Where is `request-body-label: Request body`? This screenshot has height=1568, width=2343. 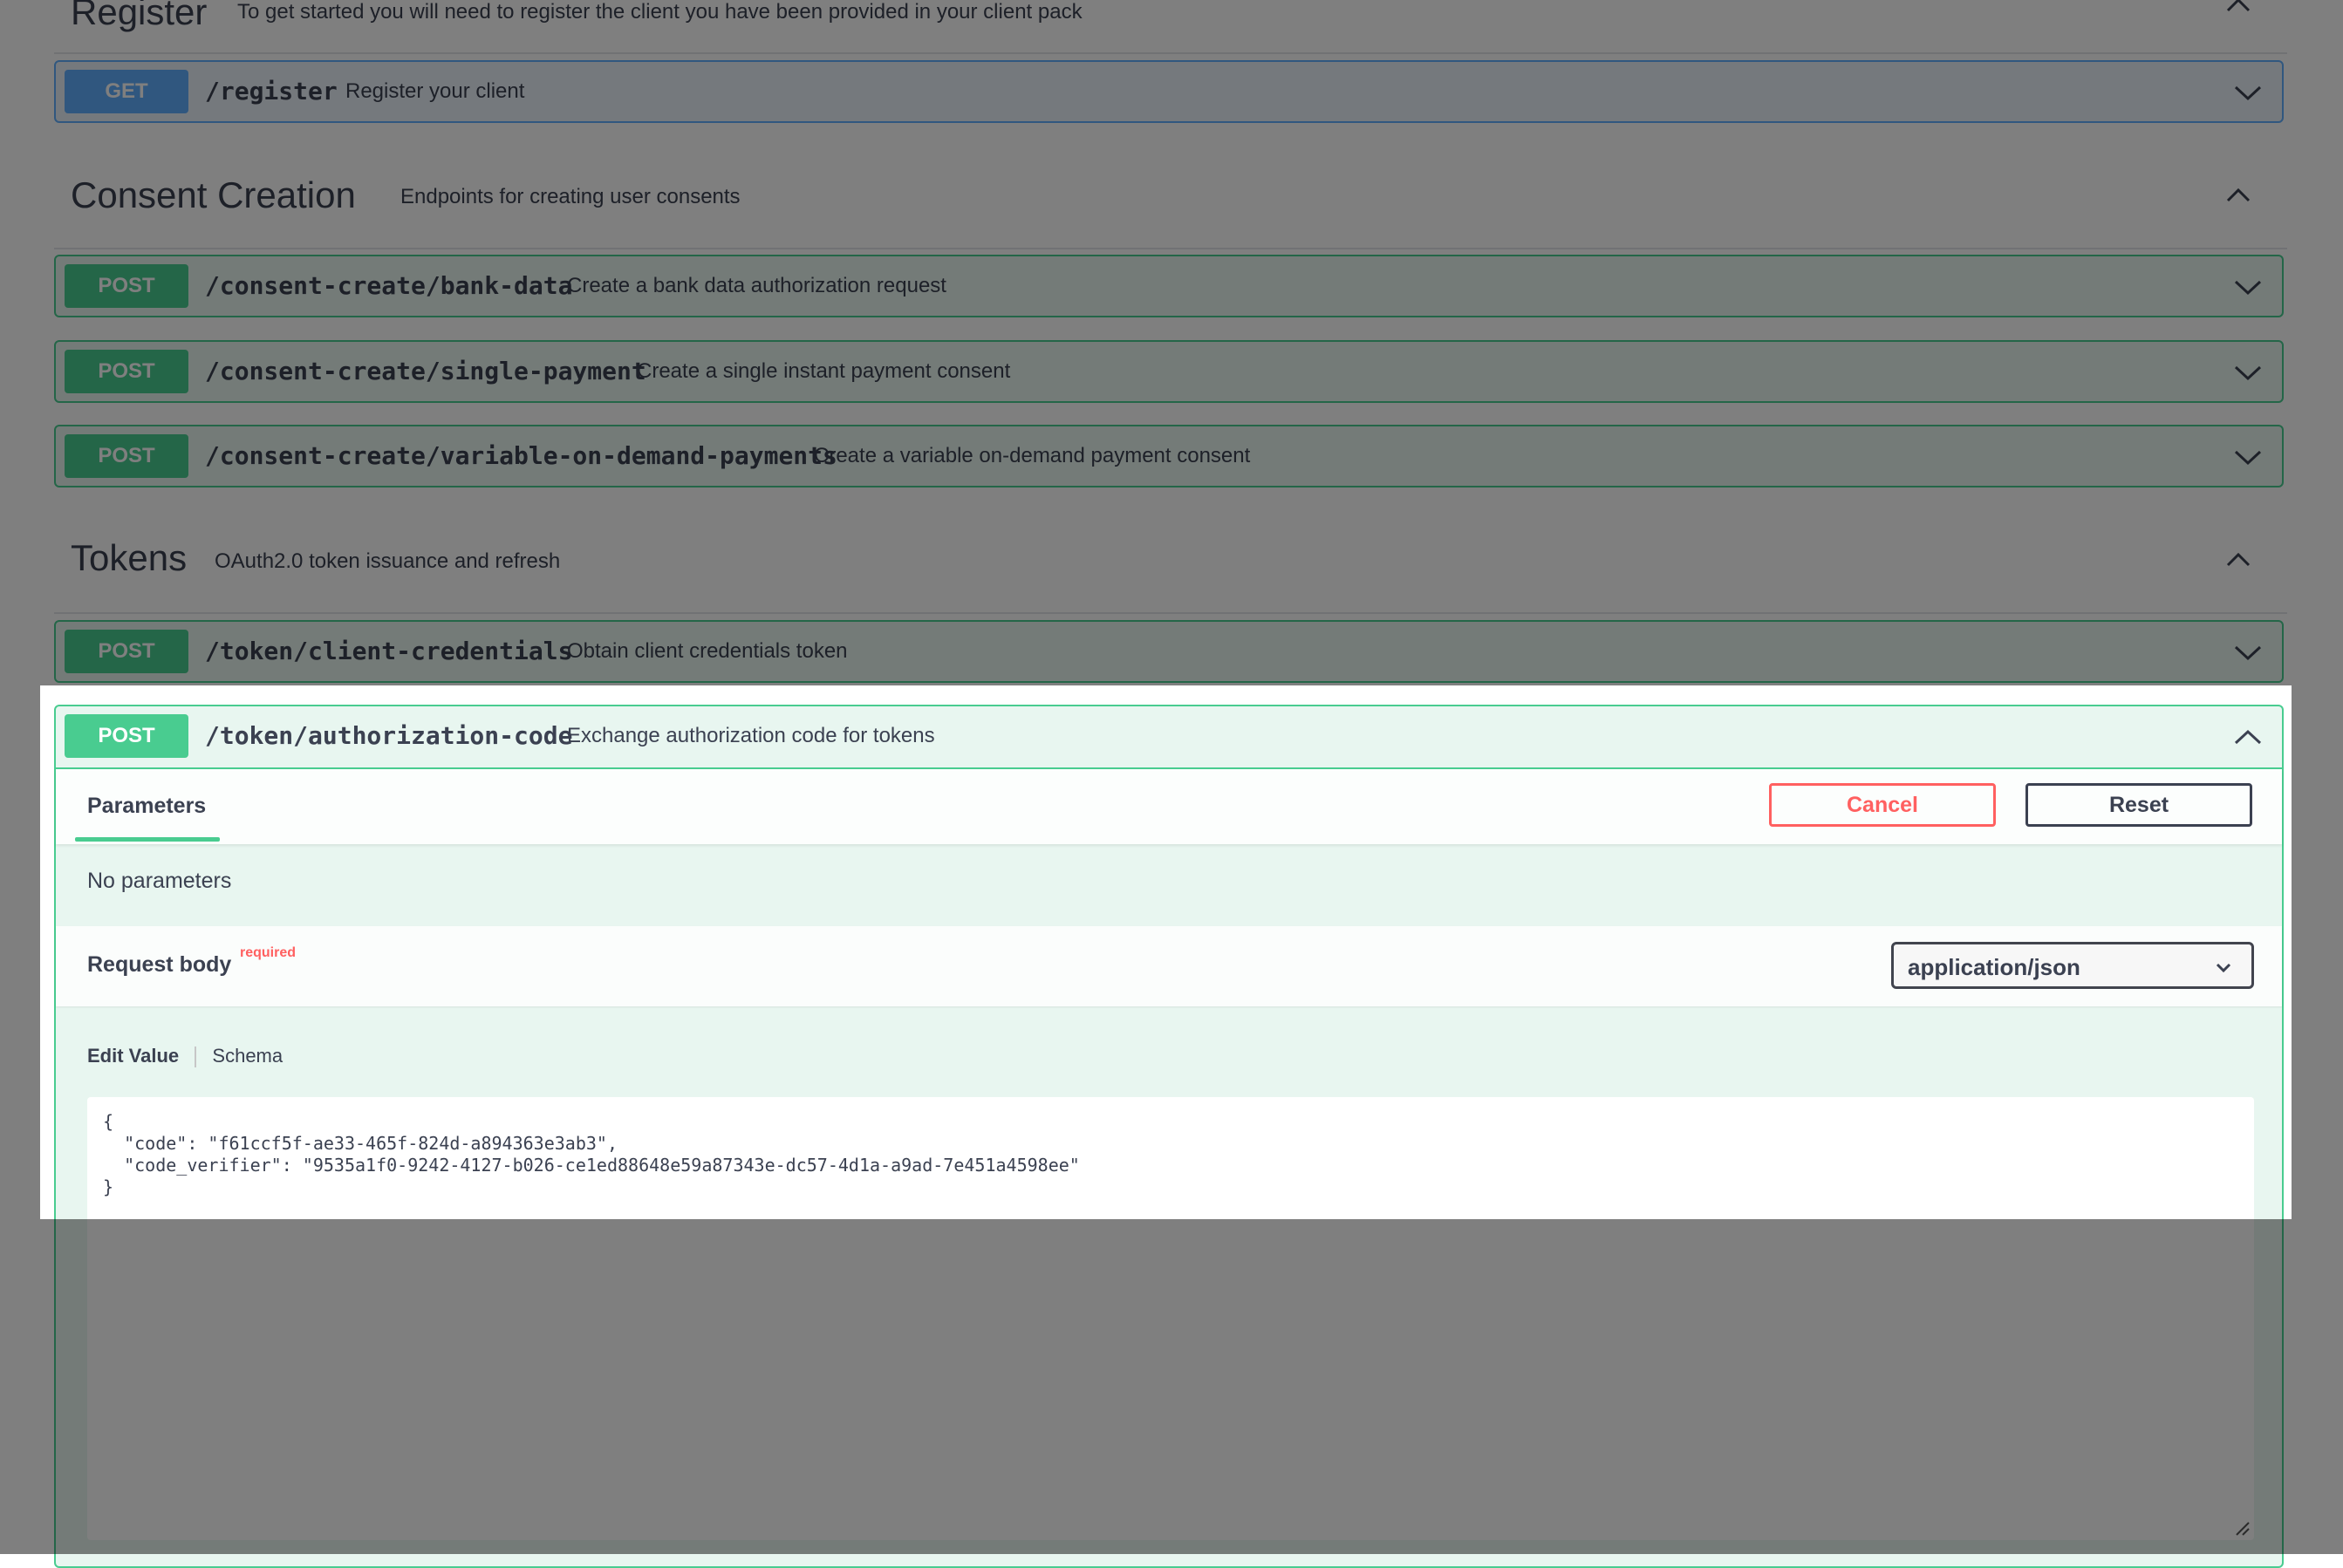
request-body-label: Request body is located at coordinates (159, 964).